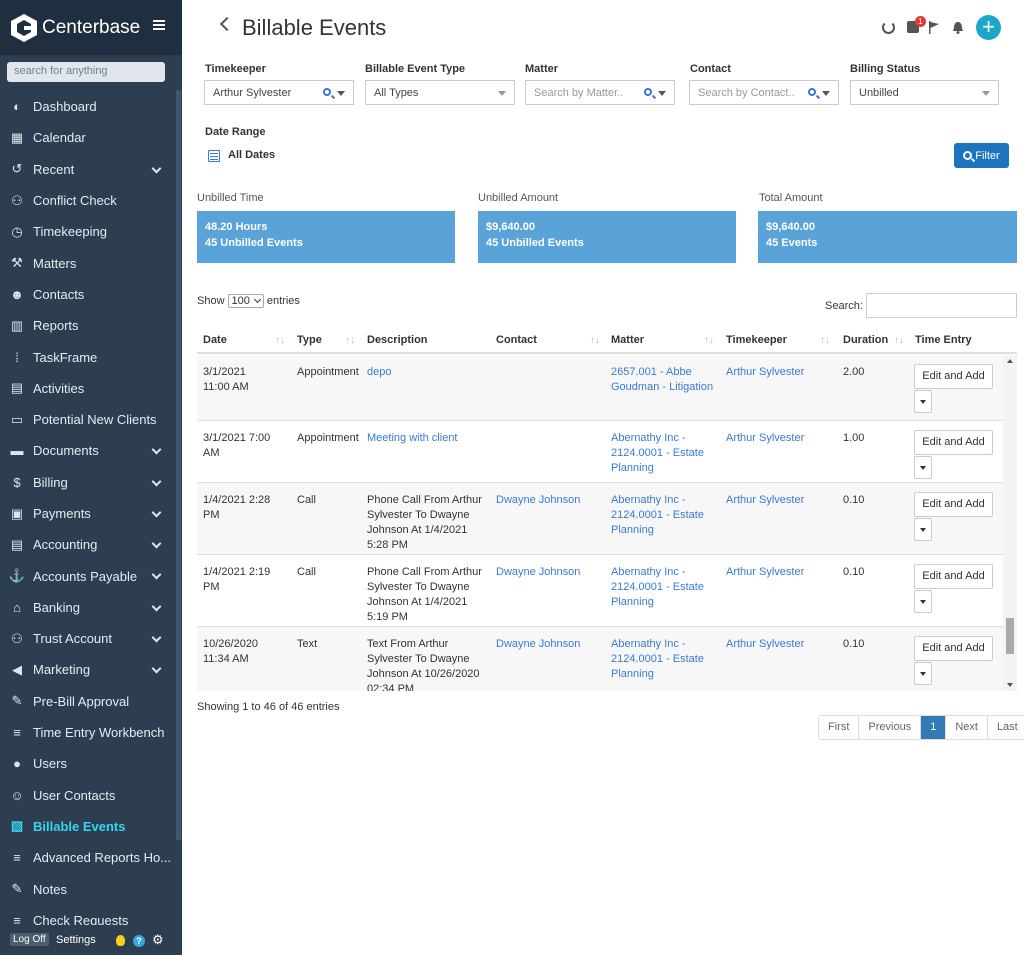 The height and width of the screenshot is (955, 1024). What do you see at coordinates (426, 372) in the screenshot?
I see `cell-description: depo` at bounding box center [426, 372].